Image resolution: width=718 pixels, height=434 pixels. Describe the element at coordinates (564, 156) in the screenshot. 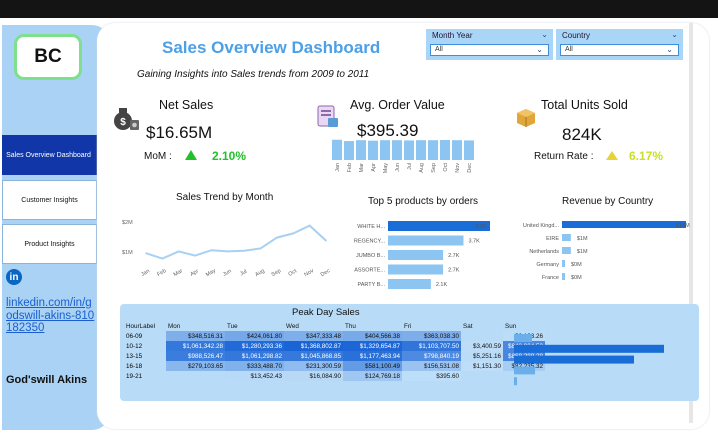

I see `return-rate-label: Return Rate :` at that location.